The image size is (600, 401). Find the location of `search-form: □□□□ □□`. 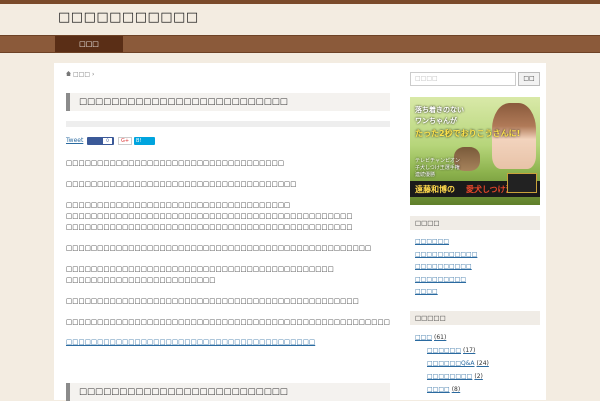

search-form: □□□□ □□ is located at coordinates (475, 79).